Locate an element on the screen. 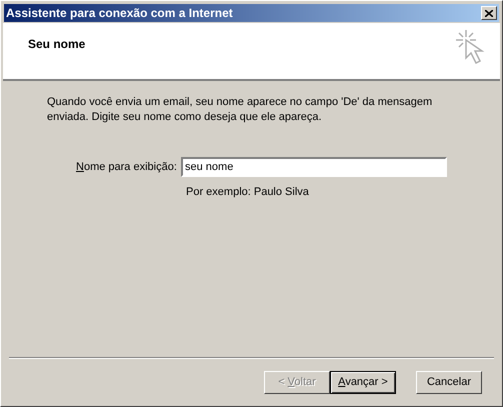  field-label: Nome para exibição: is located at coordinates (127, 167).